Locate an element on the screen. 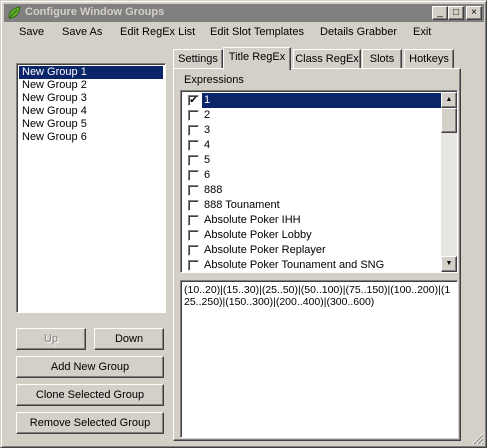  expression-label: Absolute Poker Tounament and SNG is located at coordinates (294, 265).